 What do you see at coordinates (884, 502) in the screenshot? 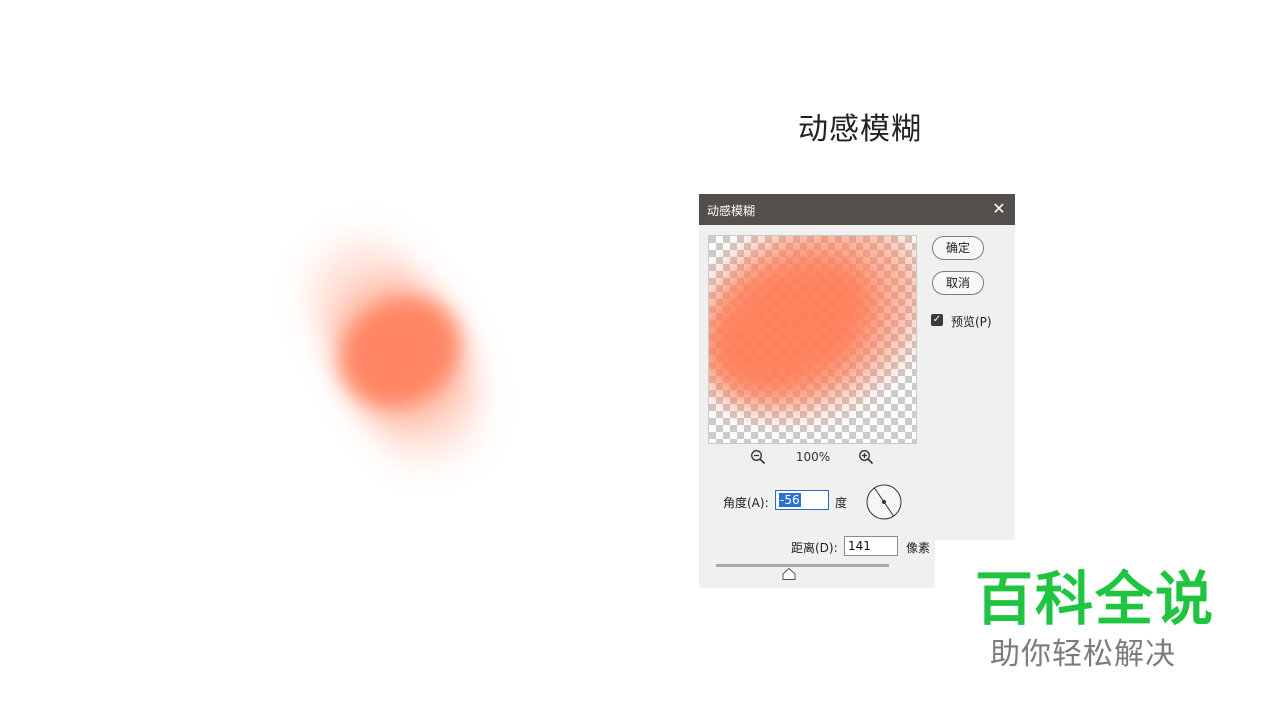
I see `angle-dial-icon` at bounding box center [884, 502].